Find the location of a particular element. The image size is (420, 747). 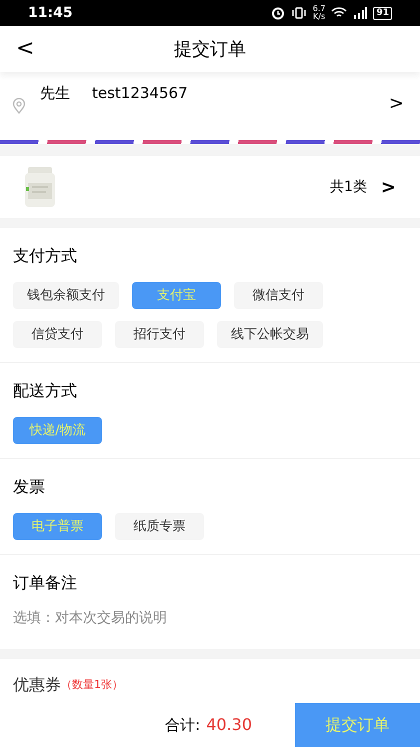

status-time: 11:45 is located at coordinates (50, 13).